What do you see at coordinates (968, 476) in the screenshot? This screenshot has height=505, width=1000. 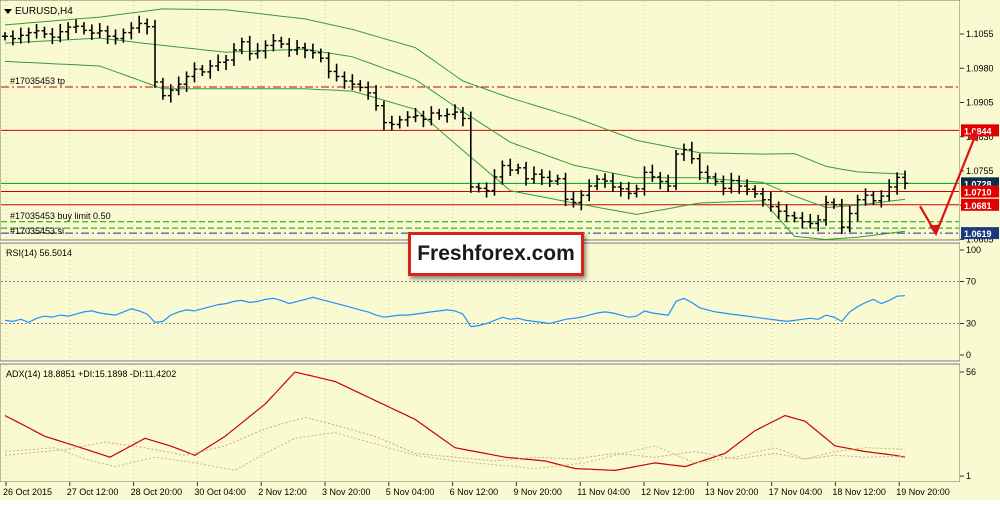 I see `adx-tick-label: 1` at bounding box center [968, 476].